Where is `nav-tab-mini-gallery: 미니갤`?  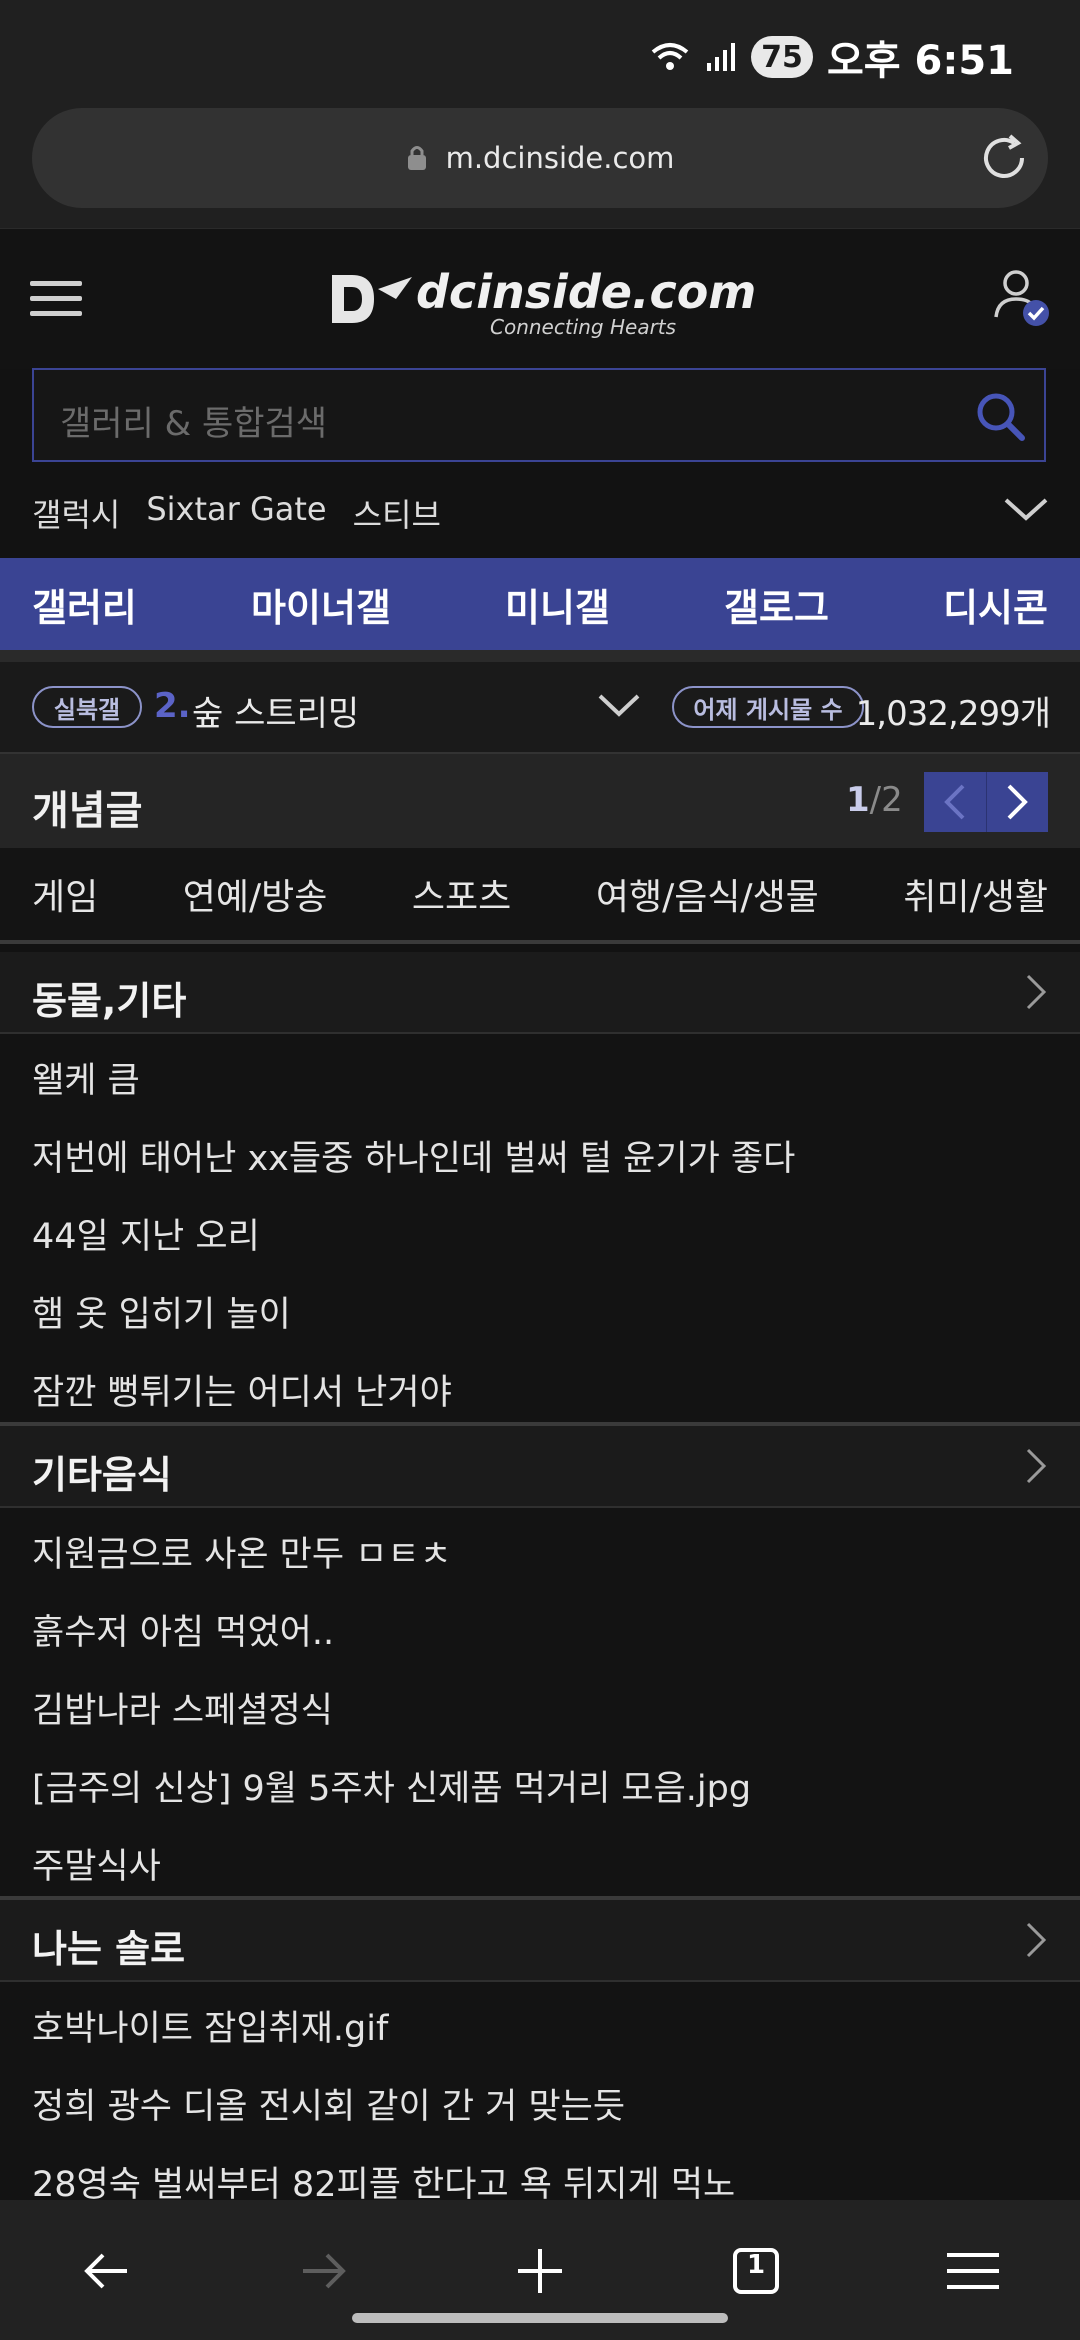
nav-tab-mini-gallery: 미니갤 is located at coordinates (557, 604).